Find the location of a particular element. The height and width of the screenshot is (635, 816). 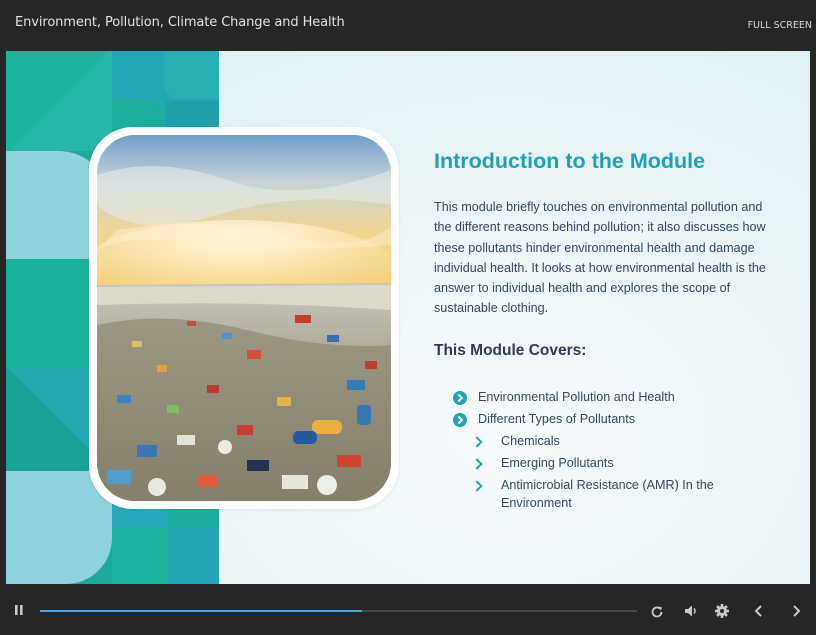

previous-icon is located at coordinates (759, 611).